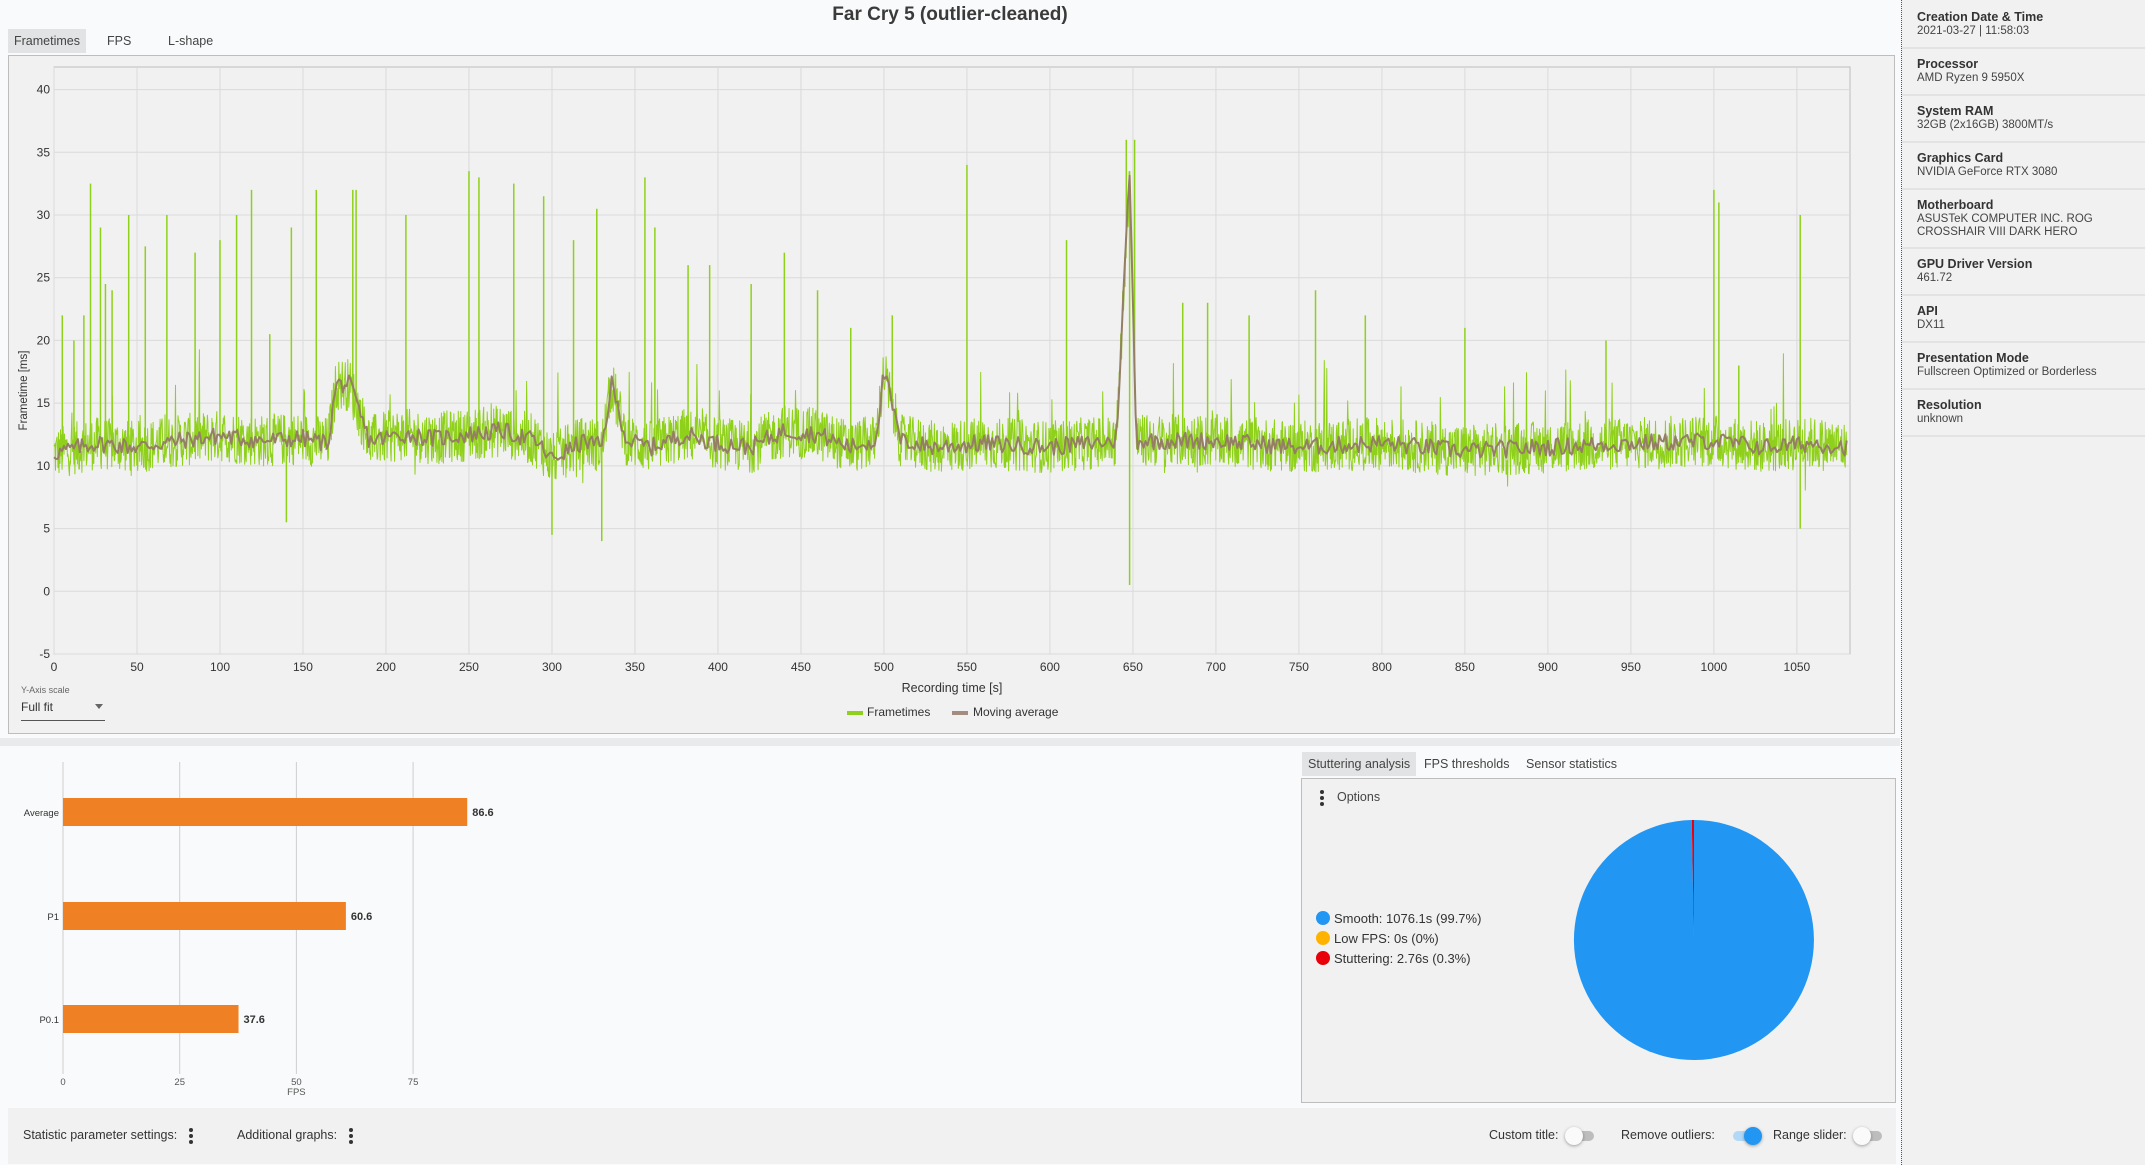 This screenshot has height=1165, width=2145. I want to click on legend-low-fps: Low FPS: 0s (0%), so click(1377, 938).